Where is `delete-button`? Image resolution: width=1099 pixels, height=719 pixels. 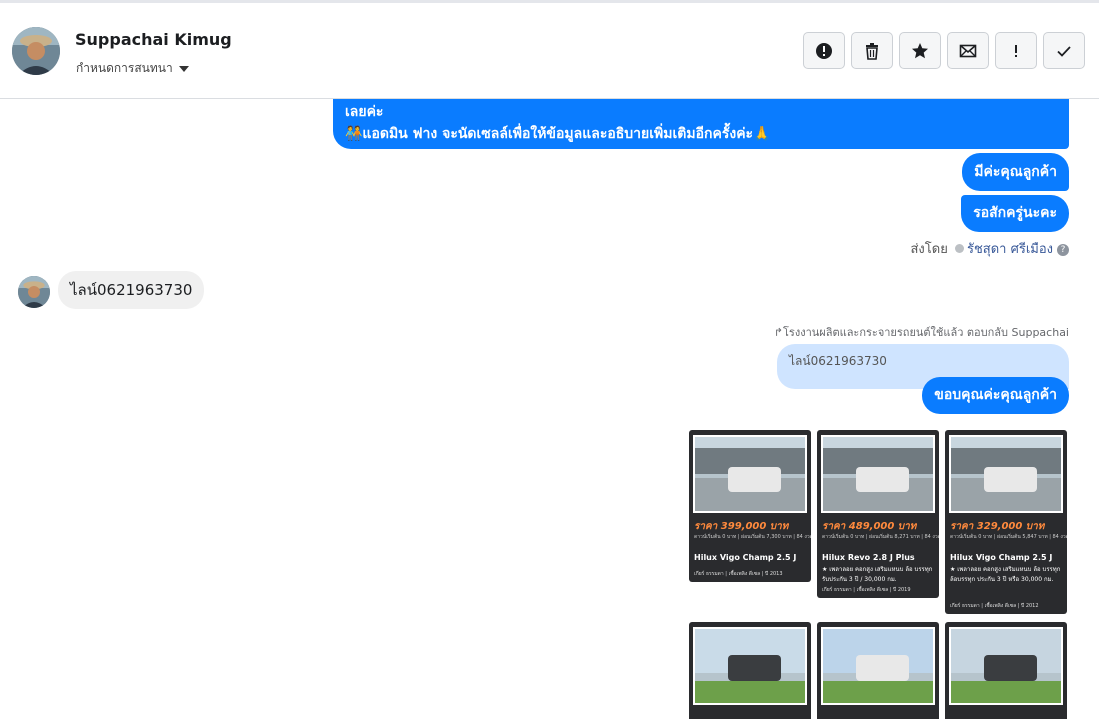
delete-button is located at coordinates (872, 50).